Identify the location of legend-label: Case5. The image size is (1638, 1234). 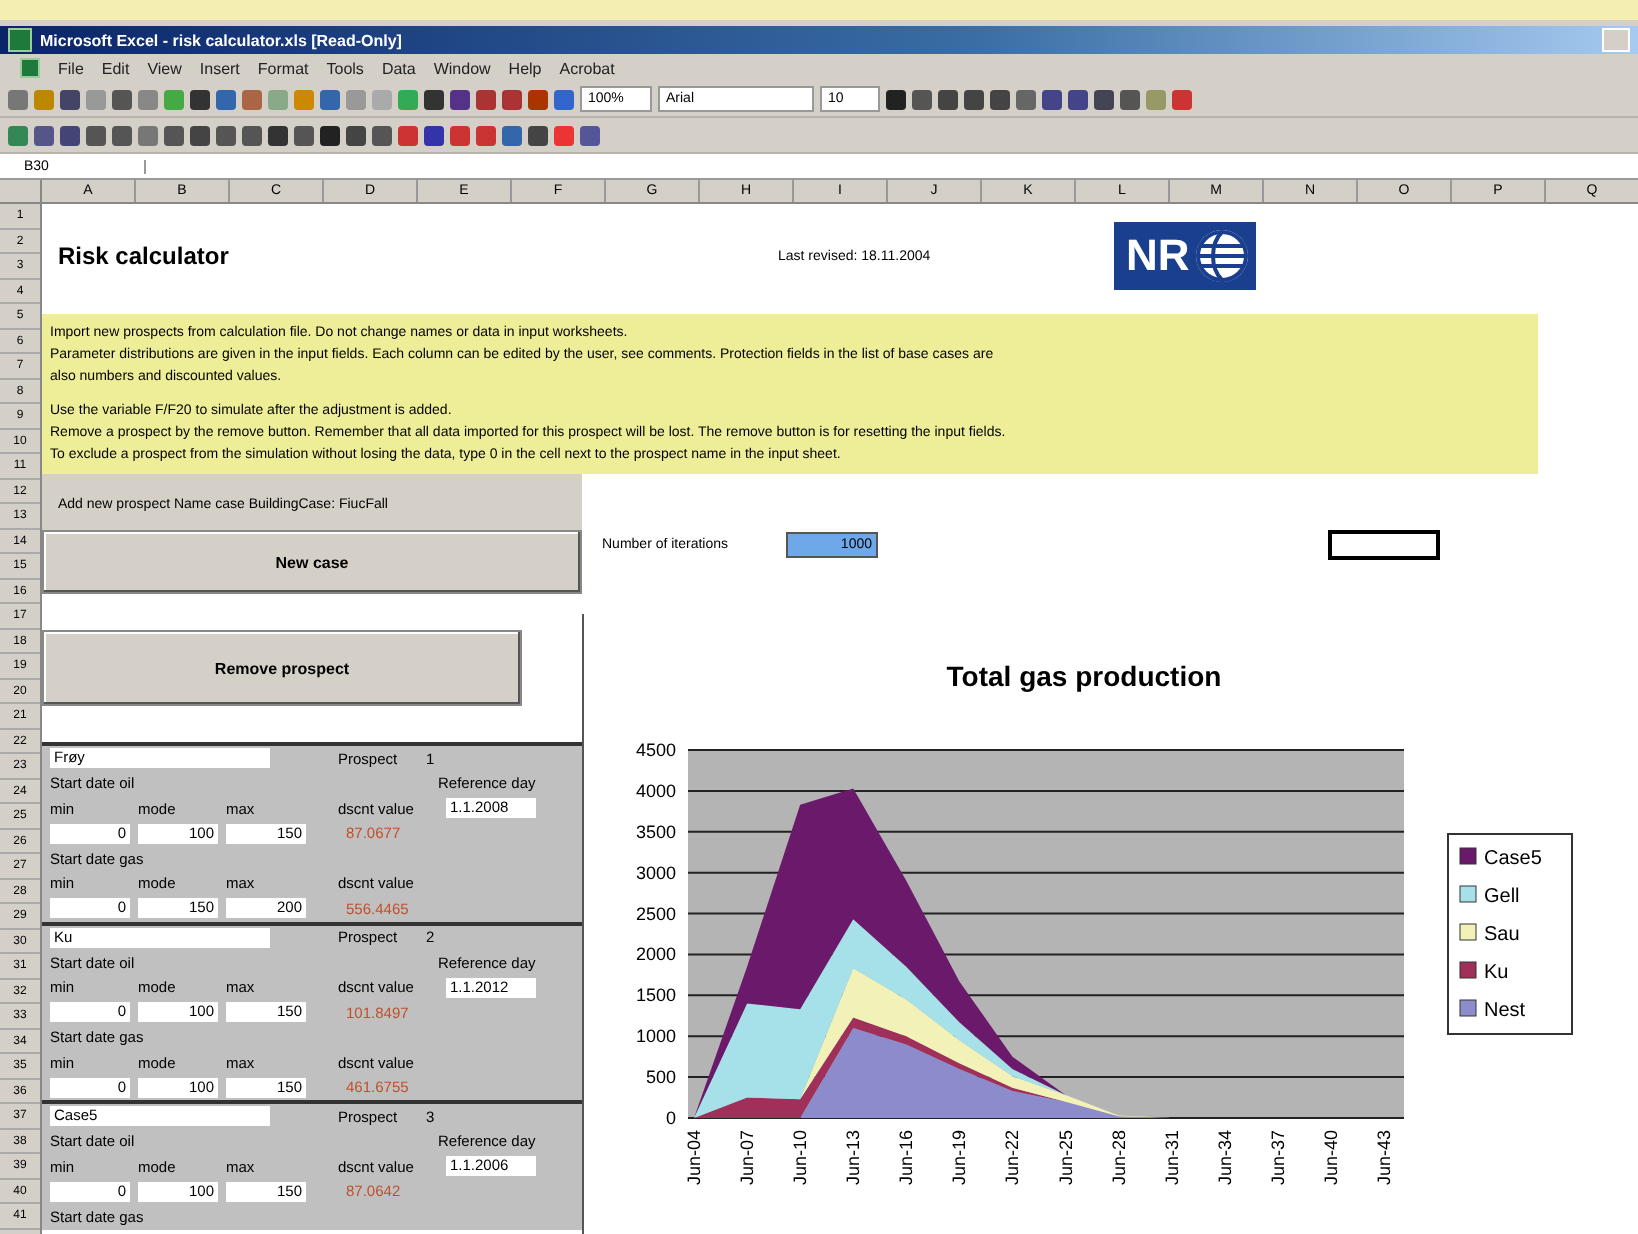
(1513, 859).